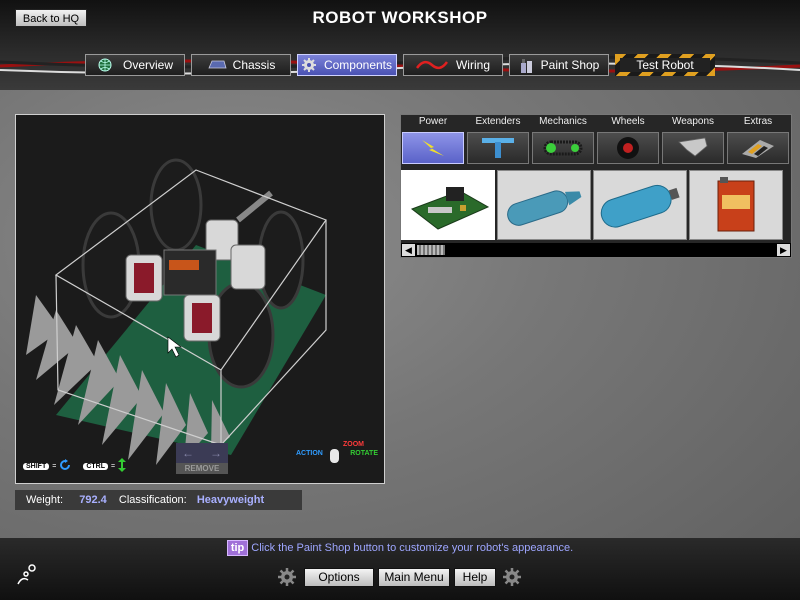 This screenshot has height=600, width=800. Describe the element at coordinates (596, 250) in the screenshot. I see `component-scrollbar: ◀ ▶` at that location.